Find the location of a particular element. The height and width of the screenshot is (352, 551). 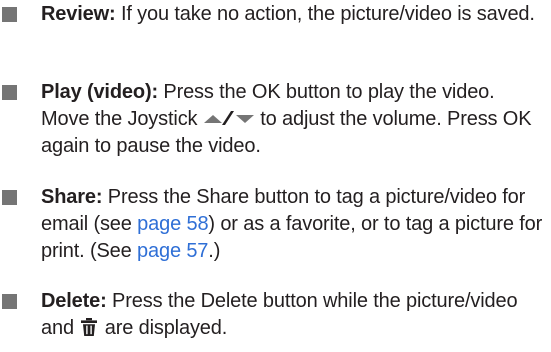

review-label: Review: is located at coordinates (78, 14).